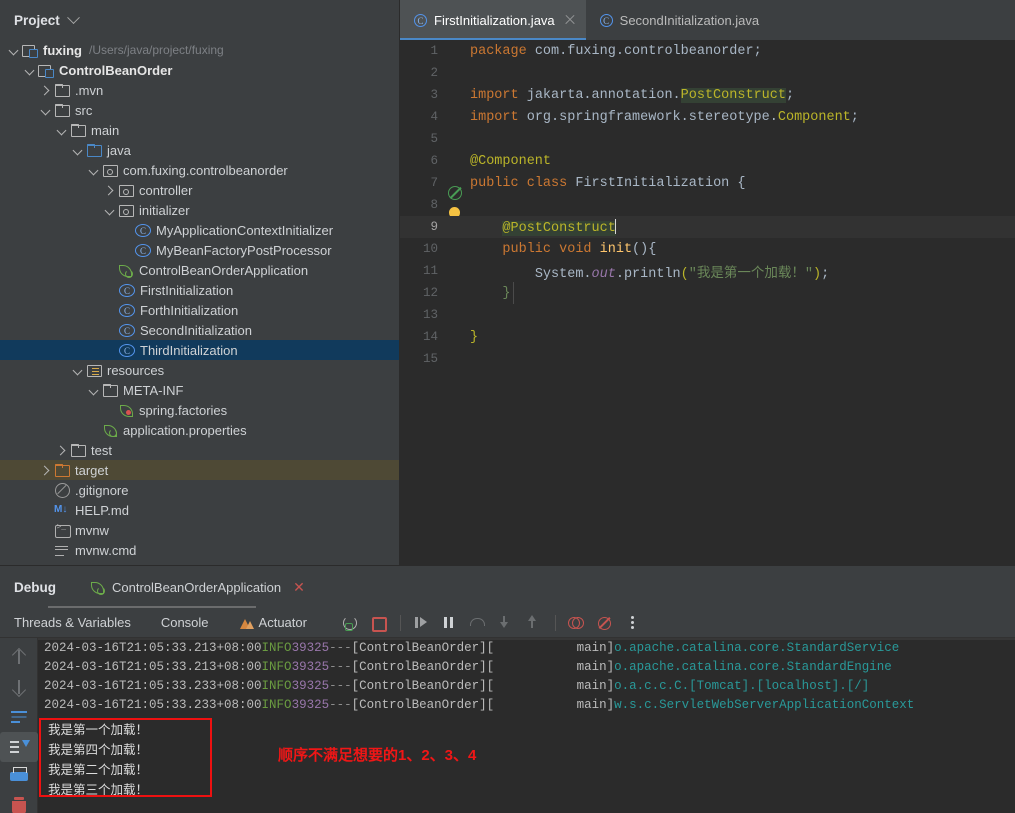 This screenshot has width=1015, height=813. I want to click on step-out-button, so click(533, 623).